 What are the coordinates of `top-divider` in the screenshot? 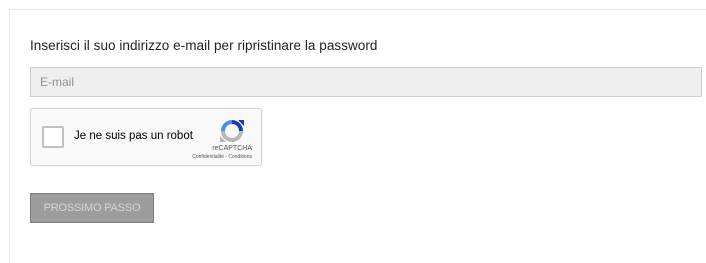 It's located at (357, 9).